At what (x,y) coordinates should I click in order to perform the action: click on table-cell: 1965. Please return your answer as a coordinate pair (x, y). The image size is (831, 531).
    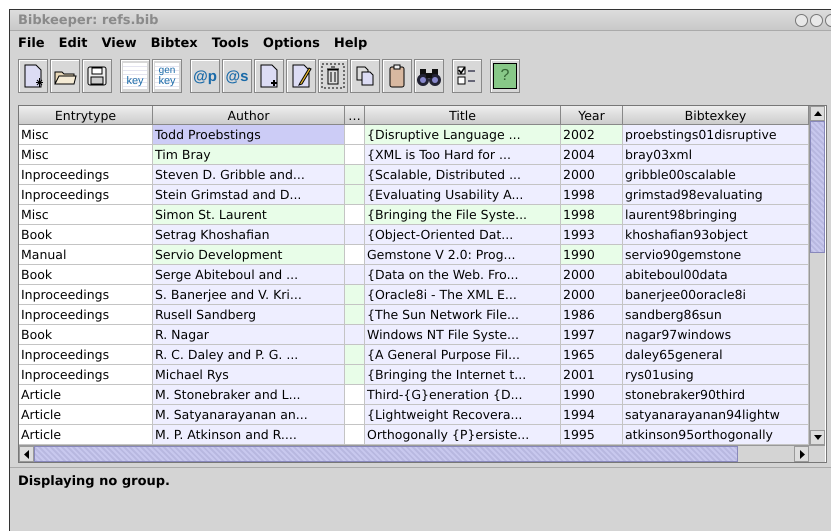
    Looking at the image, I should click on (592, 355).